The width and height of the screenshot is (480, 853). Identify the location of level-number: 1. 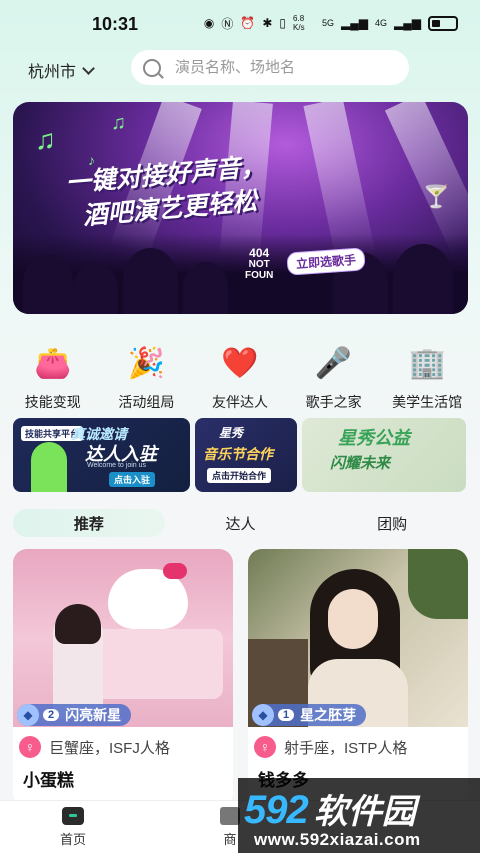
(286, 715).